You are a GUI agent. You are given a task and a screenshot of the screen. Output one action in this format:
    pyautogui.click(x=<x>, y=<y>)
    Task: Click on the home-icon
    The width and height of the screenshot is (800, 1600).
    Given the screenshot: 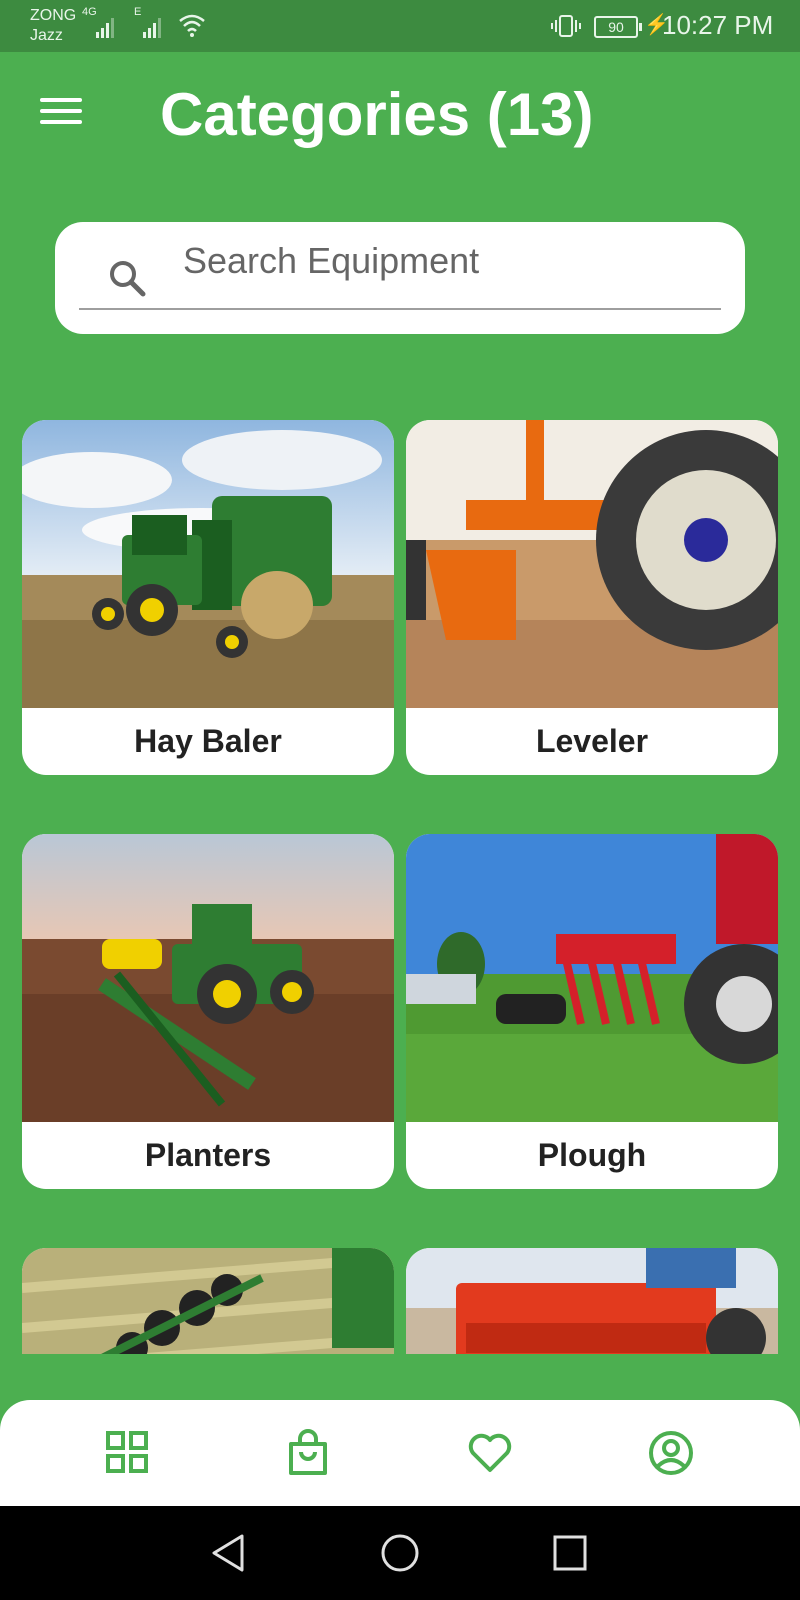 What is the action you would take?
    pyautogui.click(x=400, y=1553)
    